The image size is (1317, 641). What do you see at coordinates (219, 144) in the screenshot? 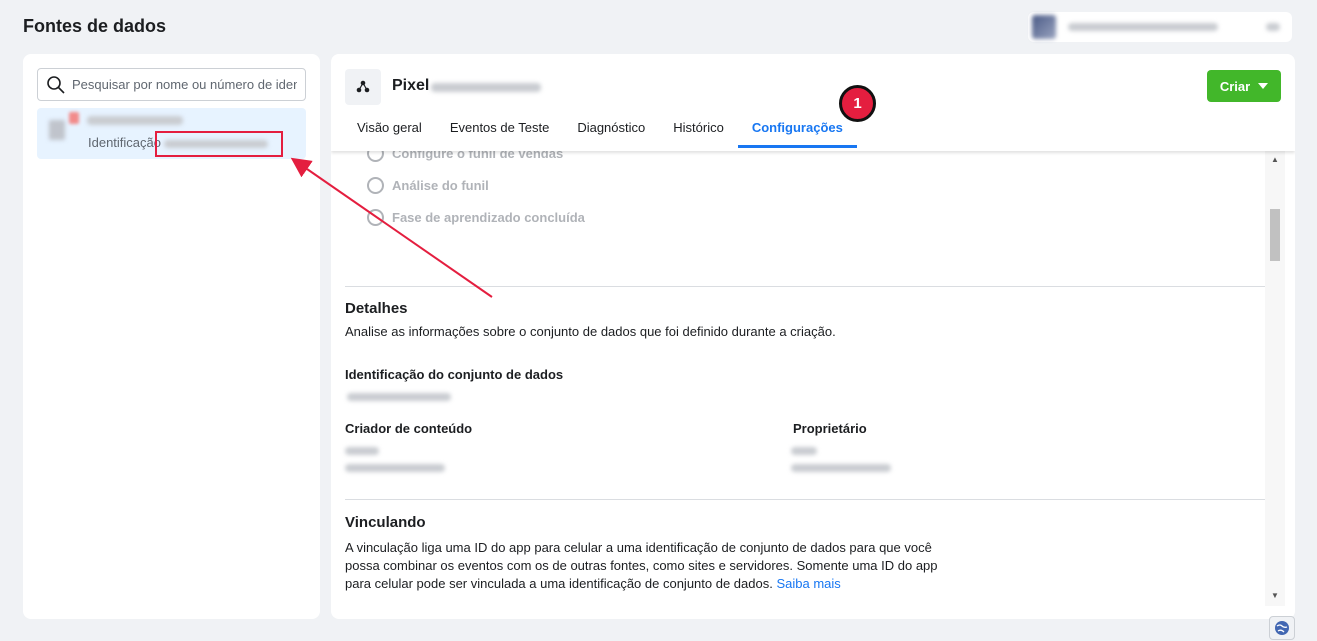
I see `highlight-box-source-id` at bounding box center [219, 144].